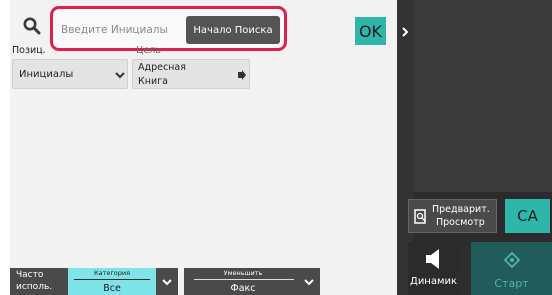 The width and height of the screenshot is (552, 295). What do you see at coordinates (32, 26) in the screenshot?
I see `search-icon` at bounding box center [32, 26].